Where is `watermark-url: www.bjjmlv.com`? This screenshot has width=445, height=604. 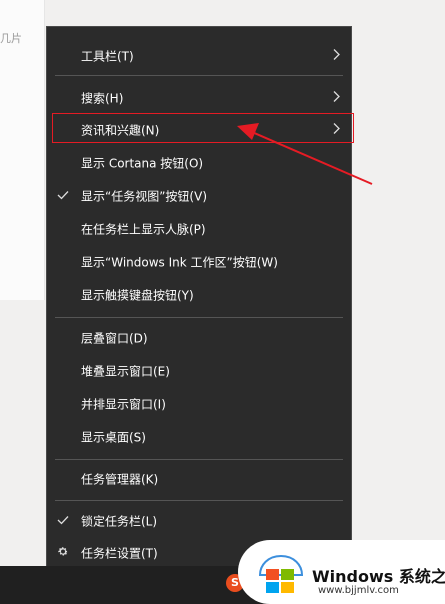 watermark-url: www.bjjmlv.com is located at coordinates (358, 590).